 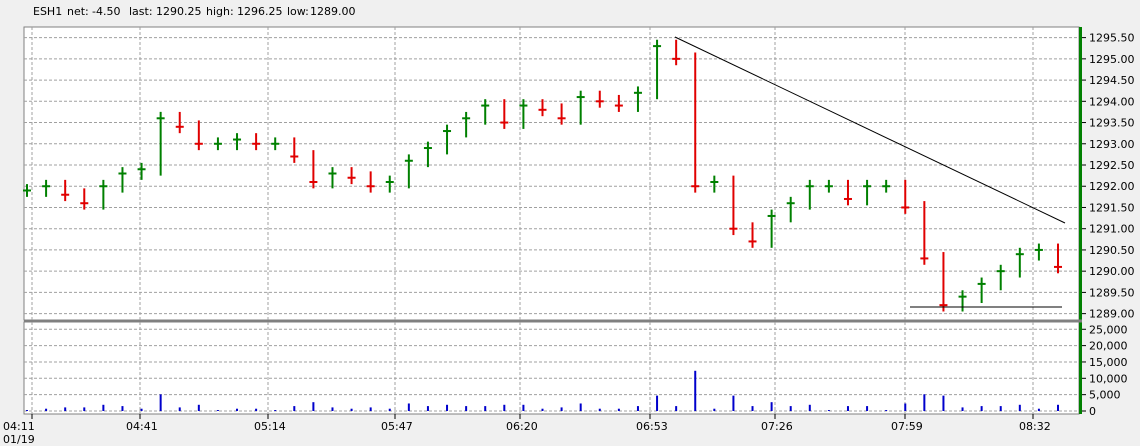 What do you see at coordinates (522, 426) in the screenshot?
I see `time-tick-label: 06:20` at bounding box center [522, 426].